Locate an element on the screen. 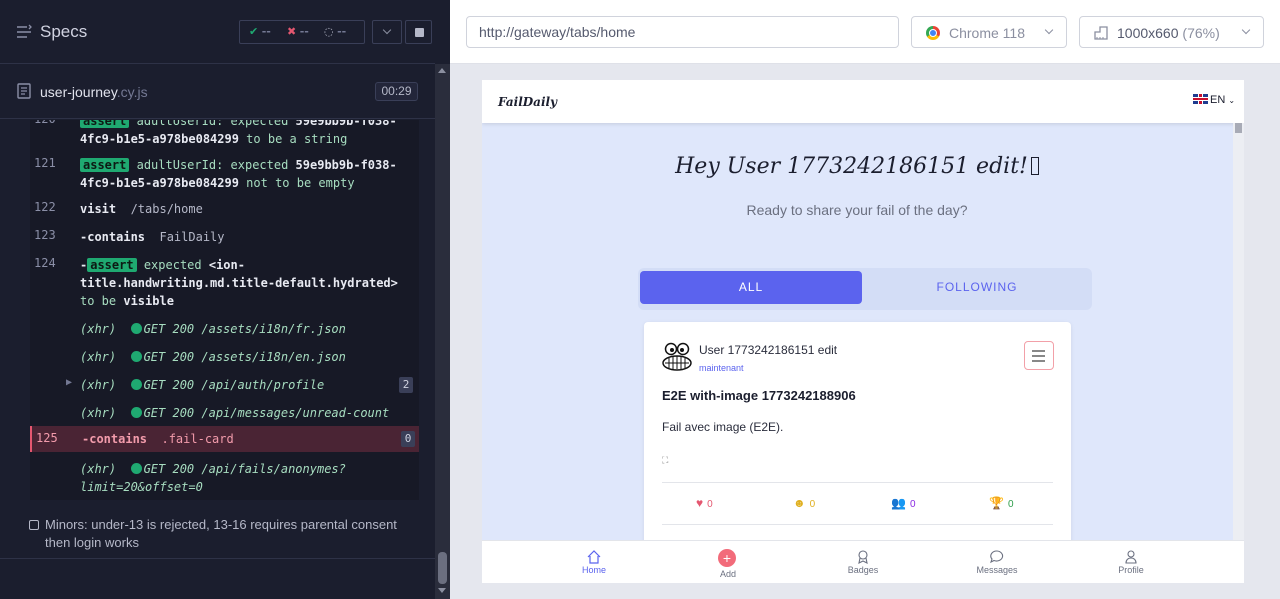 Image resolution: width=1280 pixels, height=599 pixels. app-scrollbar is located at coordinates (1238, 331).